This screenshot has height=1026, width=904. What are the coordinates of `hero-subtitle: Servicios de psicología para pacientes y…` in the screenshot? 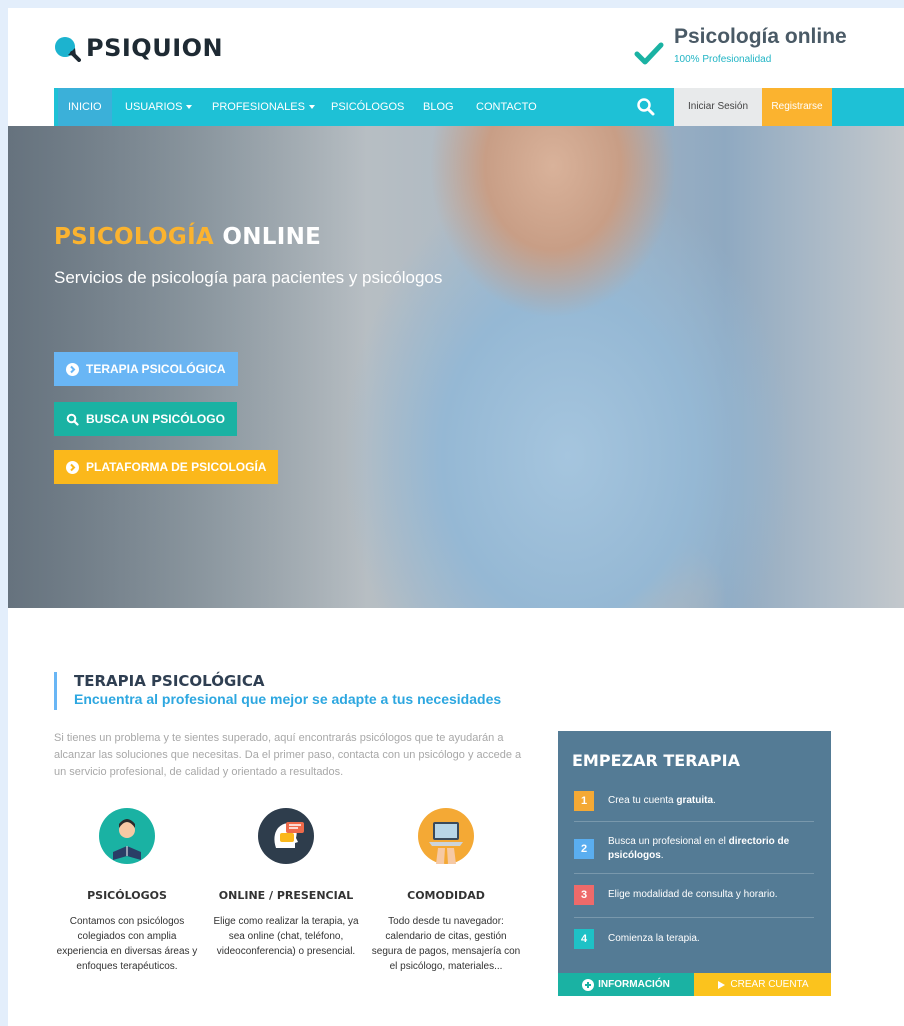 It's located at (248, 277).